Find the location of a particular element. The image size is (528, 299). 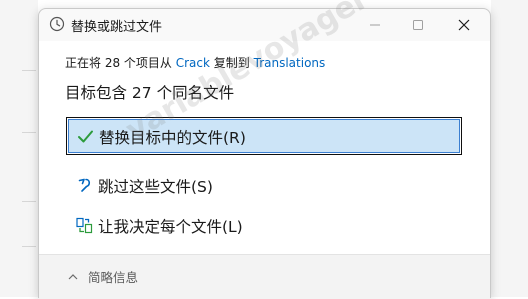

background-window-left is located at coordinates (19, 148).